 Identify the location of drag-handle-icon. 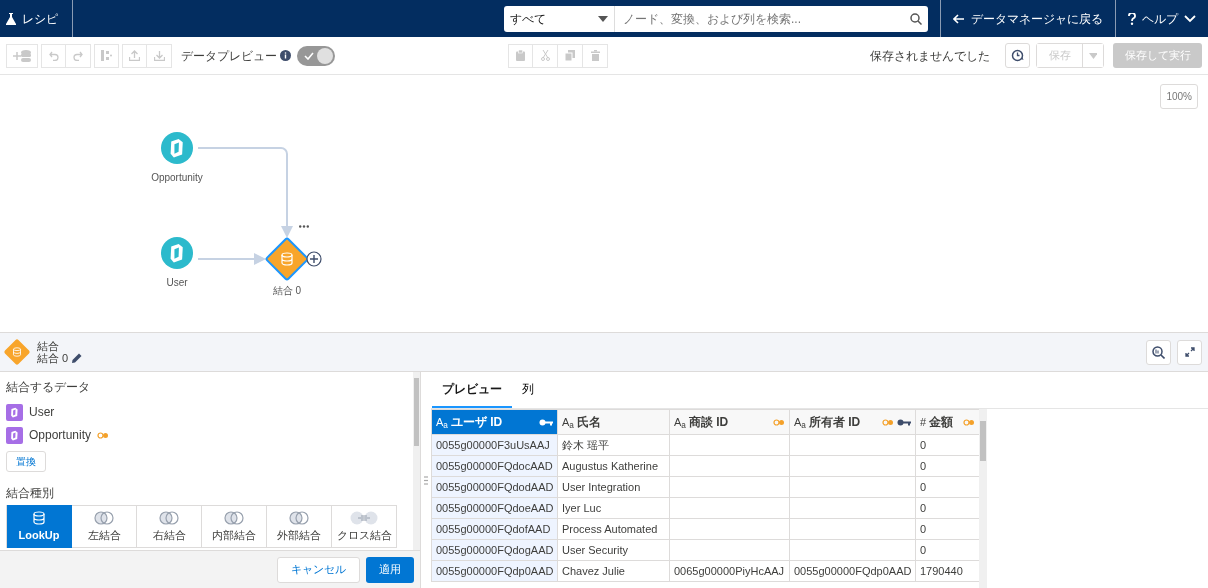
(426, 480).